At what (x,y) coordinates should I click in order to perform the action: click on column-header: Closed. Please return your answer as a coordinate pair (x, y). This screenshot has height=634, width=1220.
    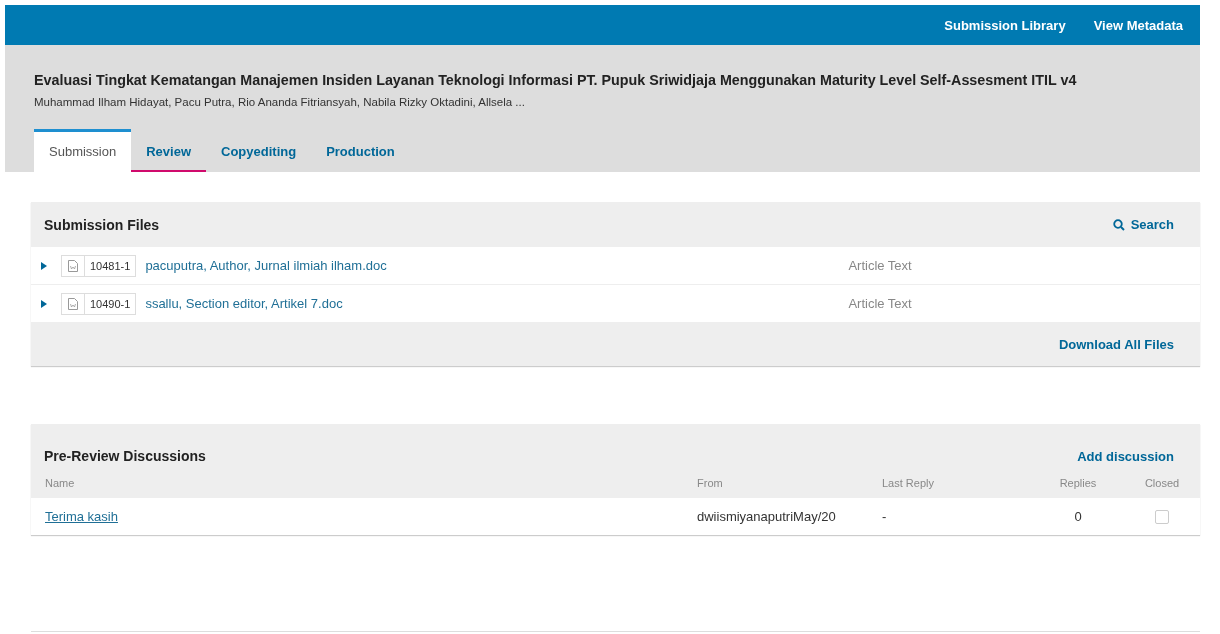
    Looking at the image, I should click on (1162, 483).